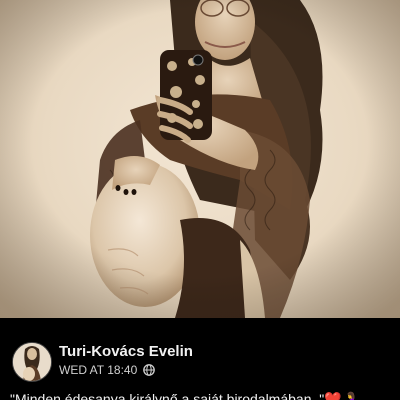 The height and width of the screenshot is (400, 400). I want to click on post-meta: WED AT 18:40, so click(107, 370).